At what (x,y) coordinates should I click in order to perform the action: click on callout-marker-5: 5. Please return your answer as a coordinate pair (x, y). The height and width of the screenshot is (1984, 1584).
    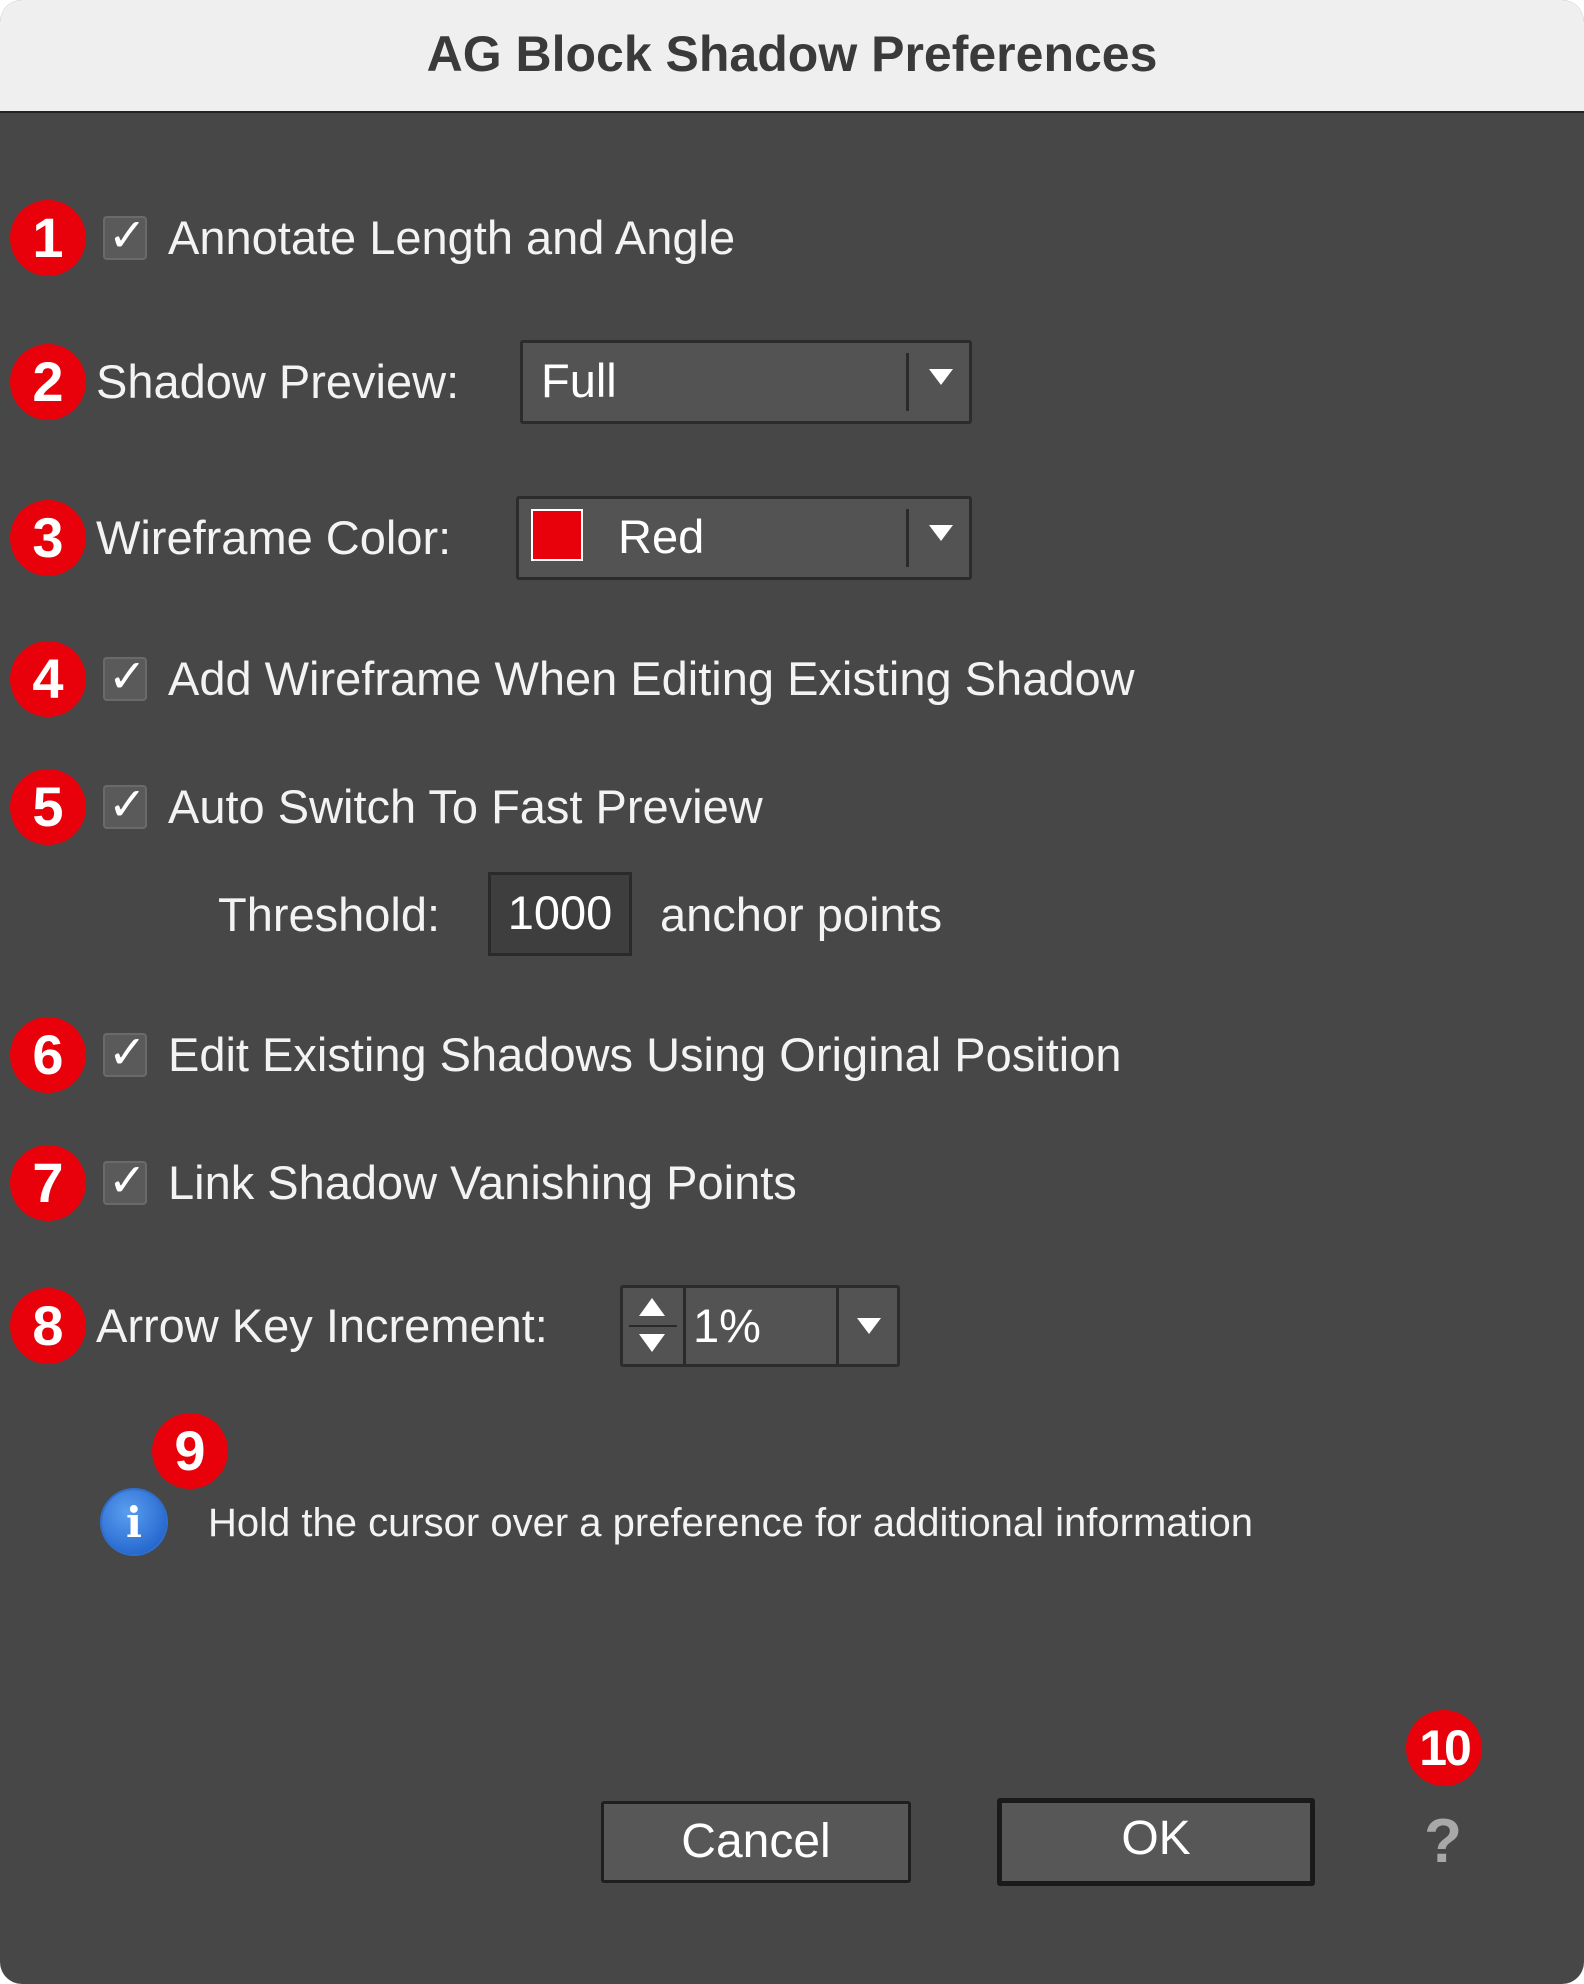
    Looking at the image, I should click on (48, 807).